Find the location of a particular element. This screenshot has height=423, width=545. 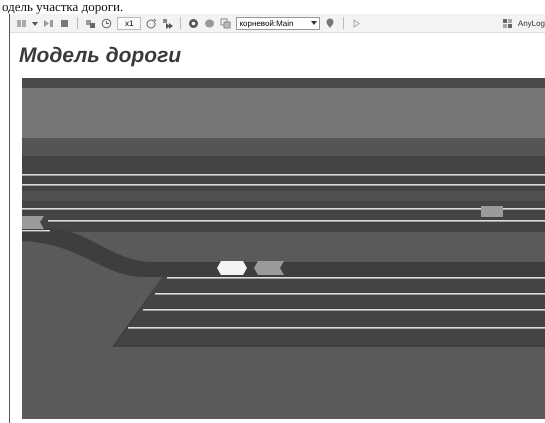

logo-icon is located at coordinates (507, 23).